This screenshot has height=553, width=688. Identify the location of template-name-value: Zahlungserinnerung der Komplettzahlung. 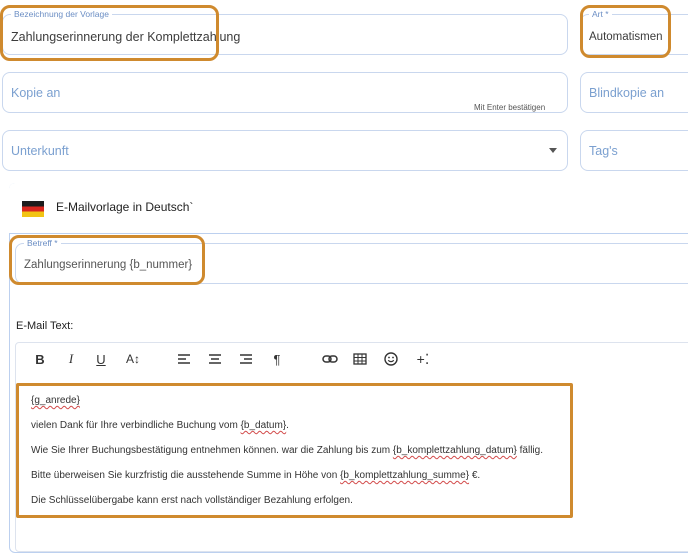
(126, 37).